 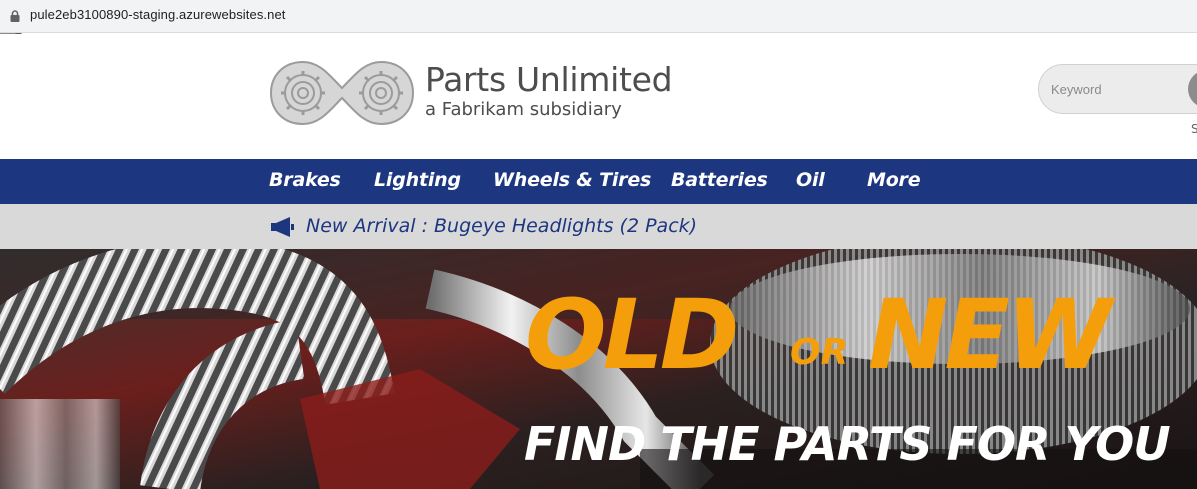 What do you see at coordinates (1117, 89) in the screenshot?
I see `search-input` at bounding box center [1117, 89].